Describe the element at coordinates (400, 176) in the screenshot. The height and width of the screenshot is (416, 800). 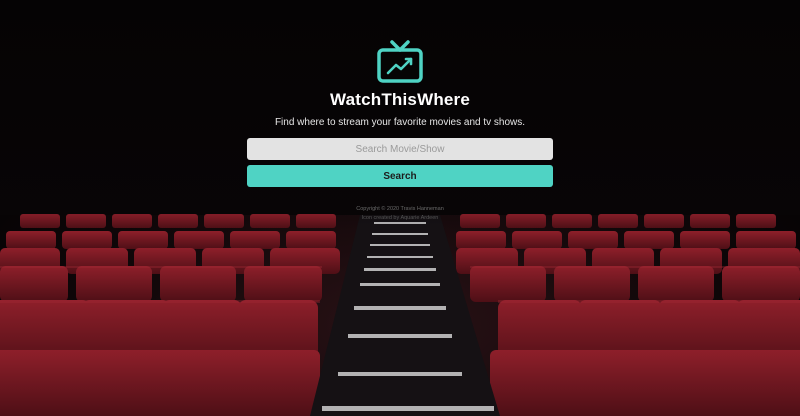
I see `search-button: Search` at that location.